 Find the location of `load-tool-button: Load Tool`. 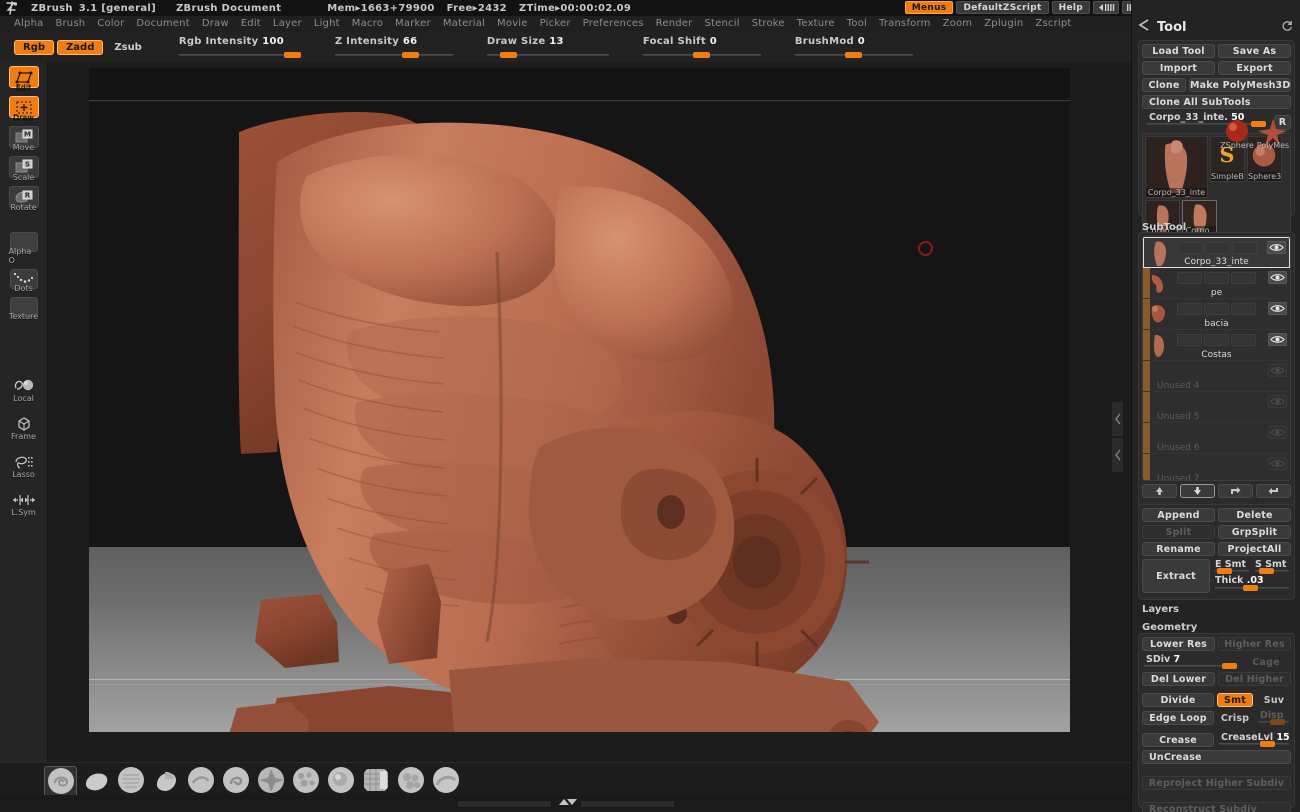

load-tool-button: Load Tool is located at coordinates (1178, 51).